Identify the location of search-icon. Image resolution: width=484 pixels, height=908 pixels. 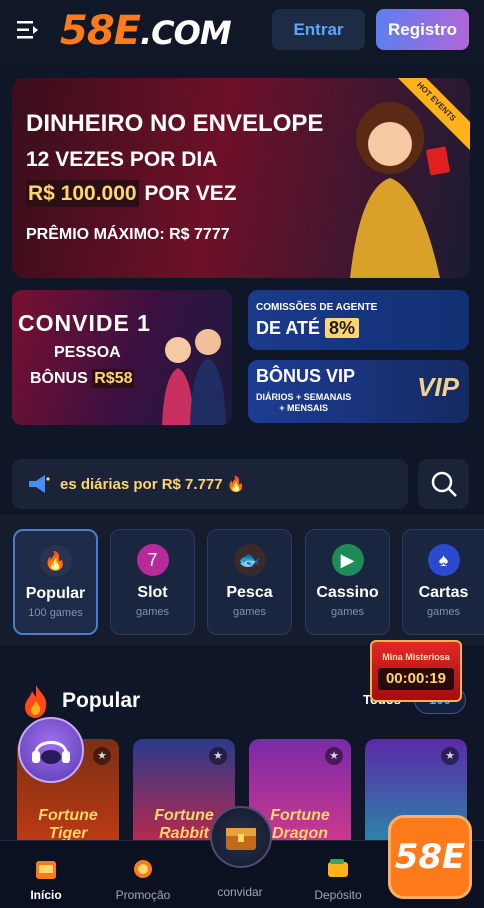
(444, 484).